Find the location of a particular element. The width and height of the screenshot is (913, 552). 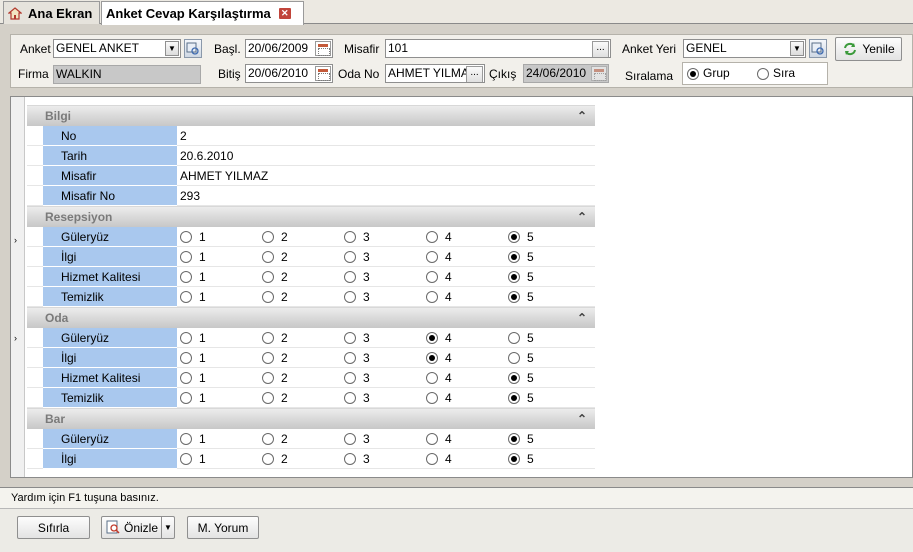

section-header: Bar ⌃ is located at coordinates (311, 418).